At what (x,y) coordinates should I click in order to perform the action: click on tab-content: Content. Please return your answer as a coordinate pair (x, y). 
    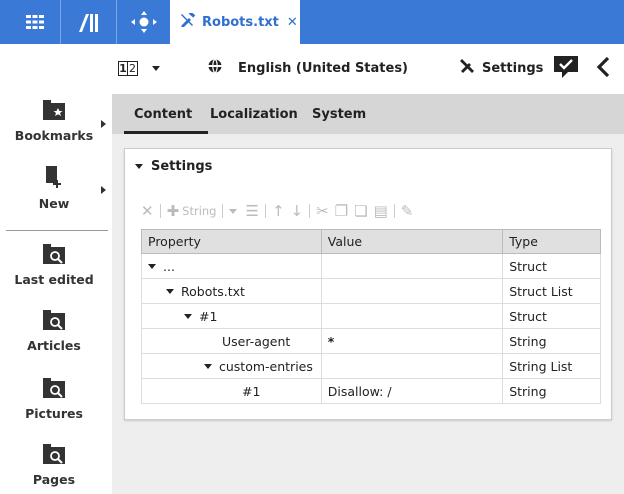
    Looking at the image, I should click on (166, 114).